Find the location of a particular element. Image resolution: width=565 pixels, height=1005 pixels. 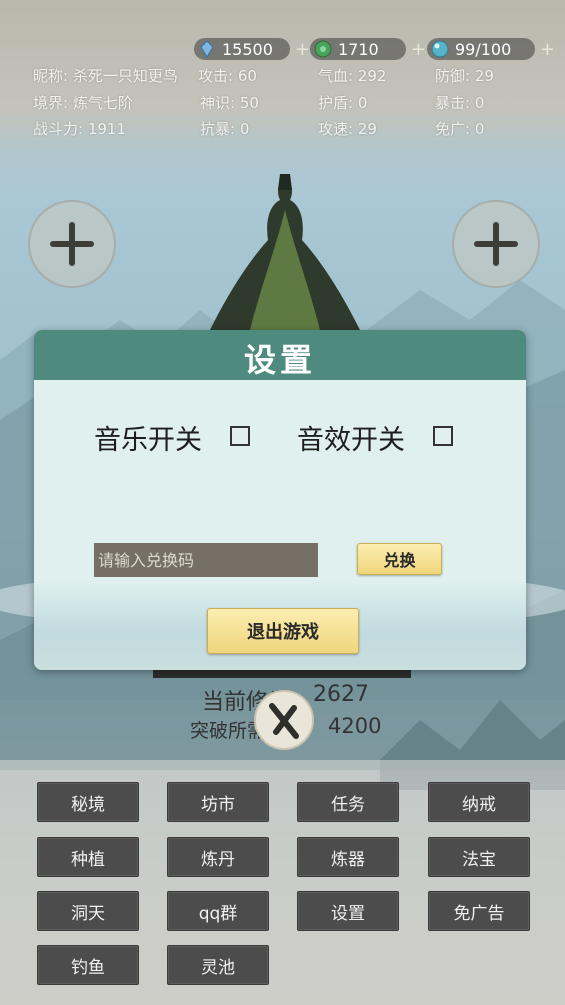

exit-game-button: 退出游戏 is located at coordinates (283, 631).